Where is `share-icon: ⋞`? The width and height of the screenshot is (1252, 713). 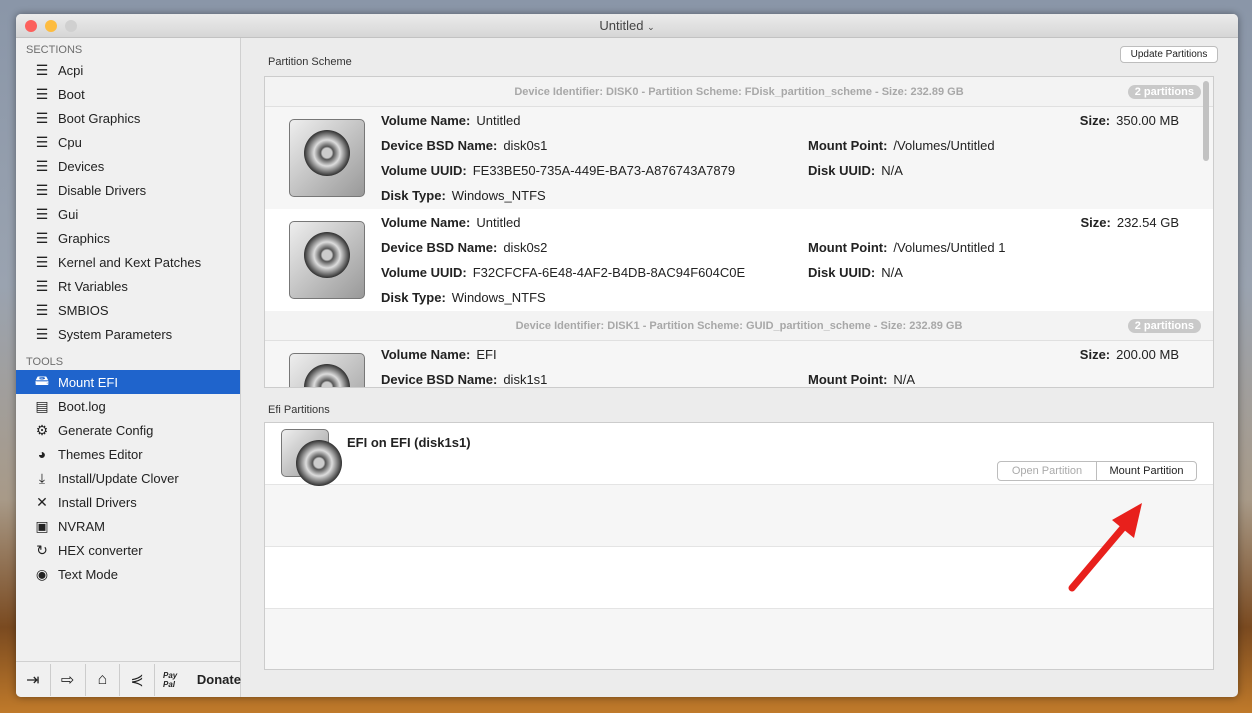 share-icon: ⋞ is located at coordinates (137, 679).